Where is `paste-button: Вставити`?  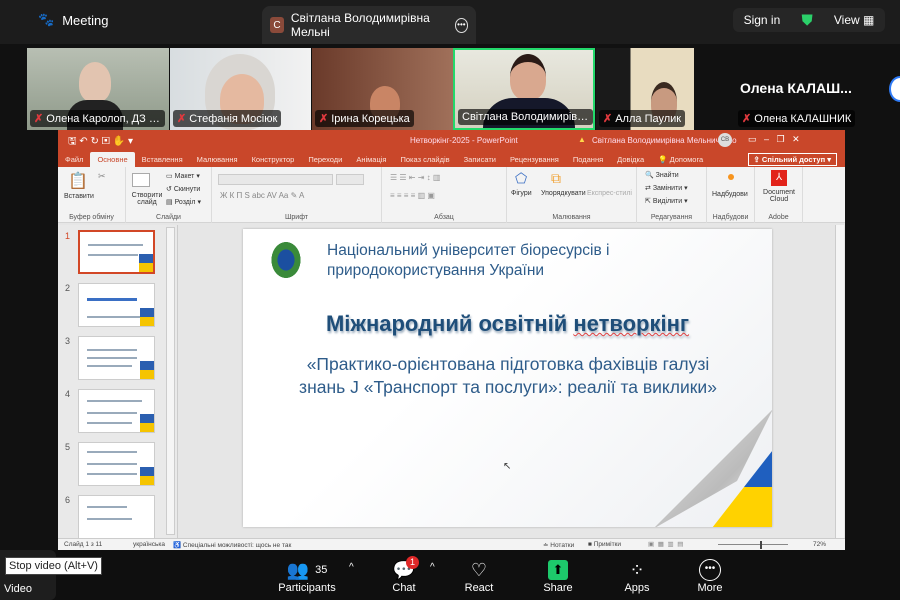
paste-button: Вставити is located at coordinates (79, 196).